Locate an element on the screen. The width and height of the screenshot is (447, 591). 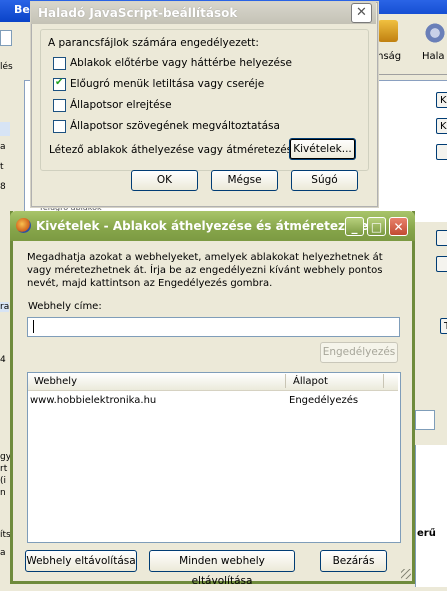
text-cursor is located at coordinates (33, 326).